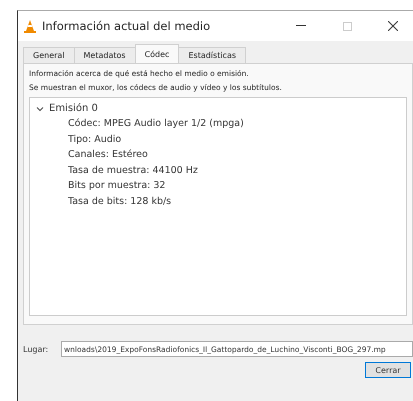  What do you see at coordinates (36, 349) in the screenshot?
I see `location-label: Lugar:` at bounding box center [36, 349].